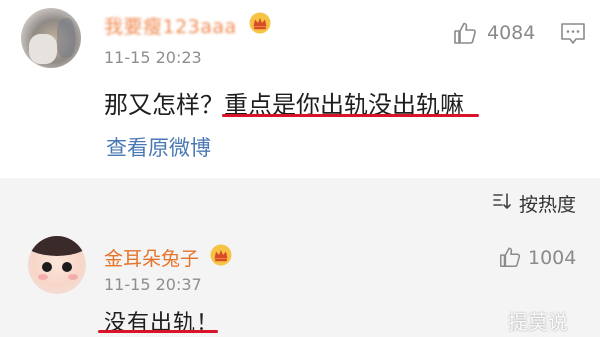  What do you see at coordinates (511, 33) in the screenshot?
I see `like-count: 4084` at bounding box center [511, 33].